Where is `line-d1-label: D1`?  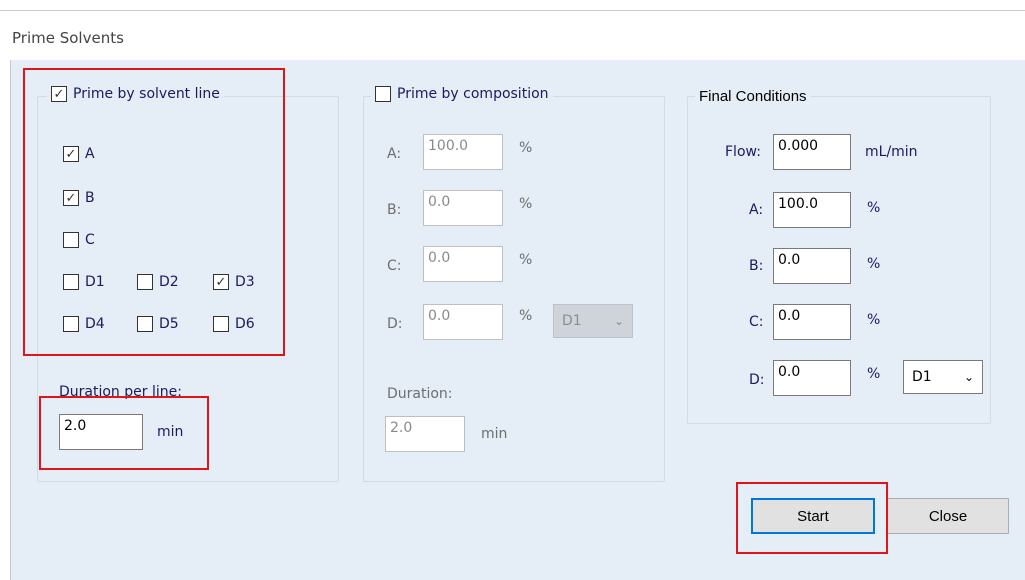
line-d1-label: D1 is located at coordinates (95, 282).